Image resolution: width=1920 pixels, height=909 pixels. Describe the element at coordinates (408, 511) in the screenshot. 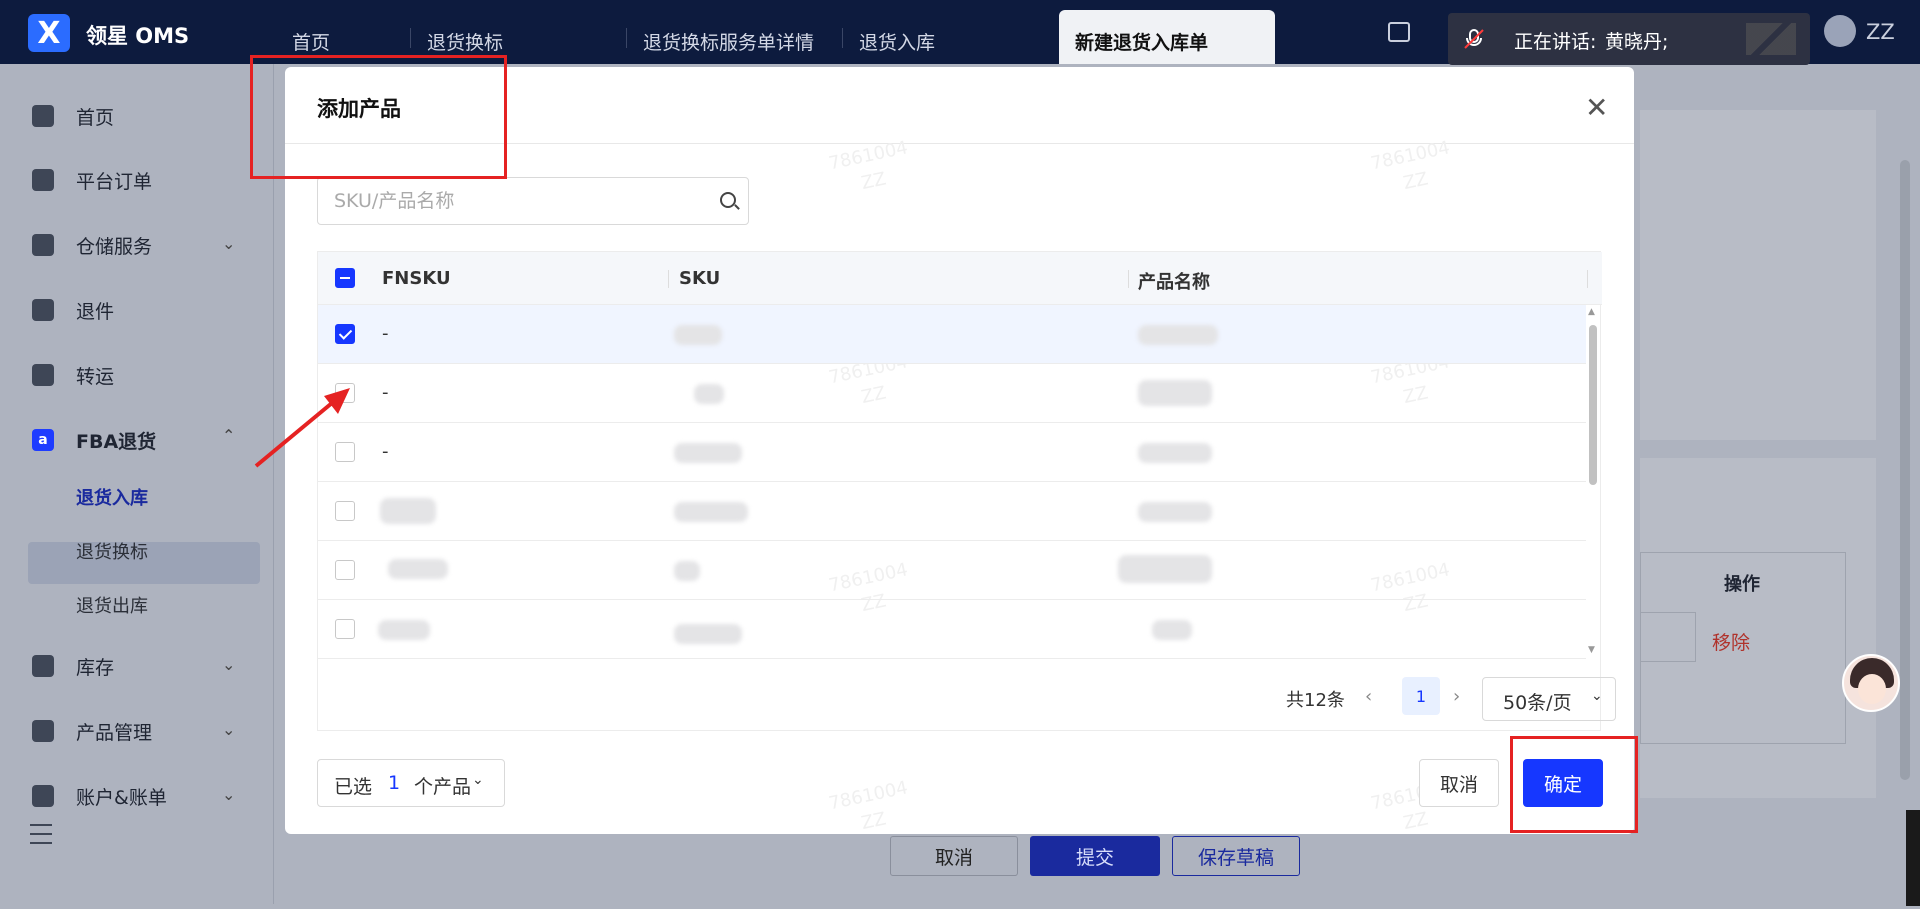

I see `redacted-fnsku` at that location.